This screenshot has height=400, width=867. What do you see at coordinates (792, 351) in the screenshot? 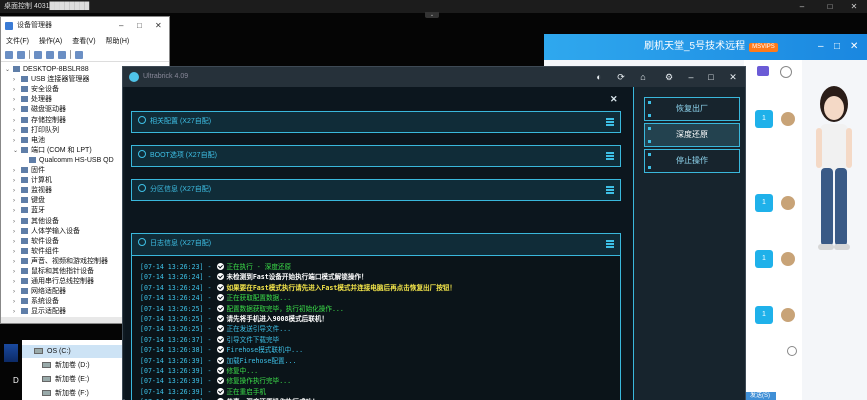
I see `history-icon` at bounding box center [792, 351].